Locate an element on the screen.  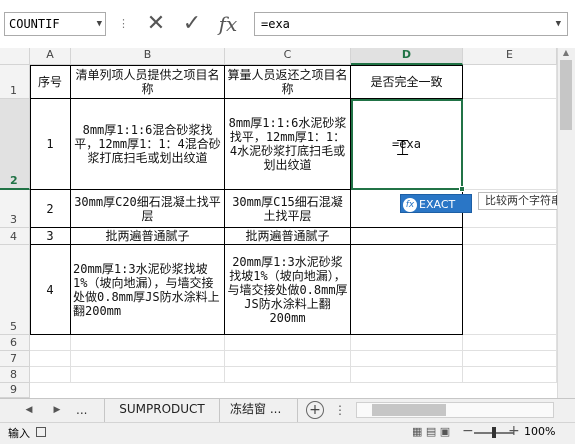
zoom-out-icon: − is located at coordinates (468, 431).